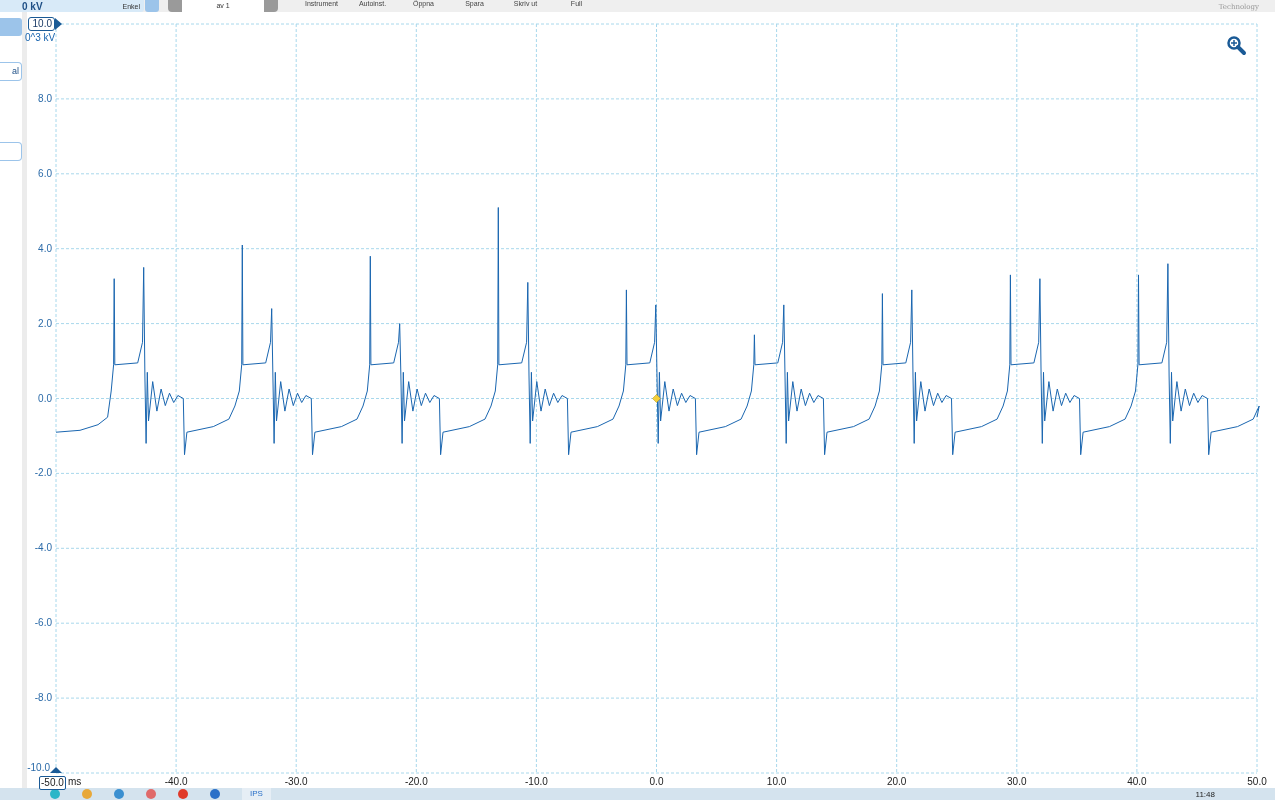 The width and height of the screenshot is (1275, 800). I want to click on x-tick-label: 50.0, so click(1257, 782).